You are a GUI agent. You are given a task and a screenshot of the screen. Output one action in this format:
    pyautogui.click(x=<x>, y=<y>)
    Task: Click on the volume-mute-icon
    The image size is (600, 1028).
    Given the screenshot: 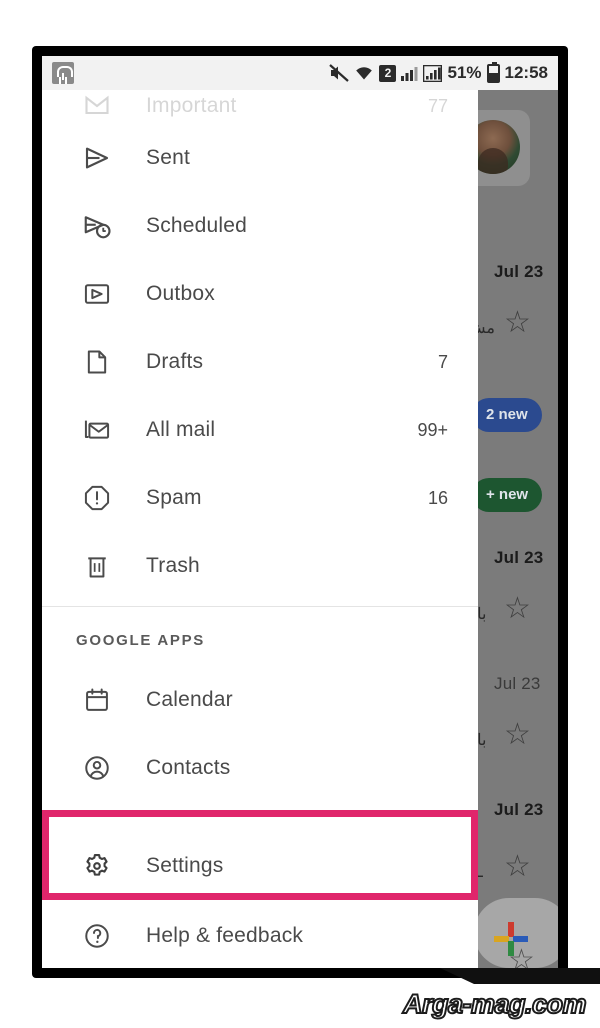 What is the action you would take?
    pyautogui.click(x=339, y=73)
    